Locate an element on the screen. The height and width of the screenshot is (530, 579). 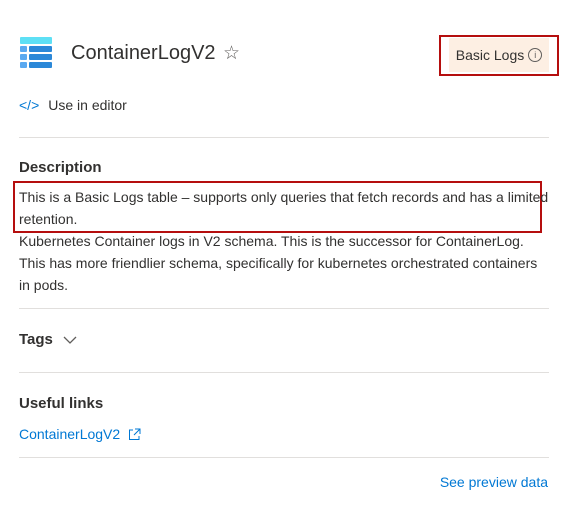
page-title: ContainerLogV2 is located at coordinates (143, 53).